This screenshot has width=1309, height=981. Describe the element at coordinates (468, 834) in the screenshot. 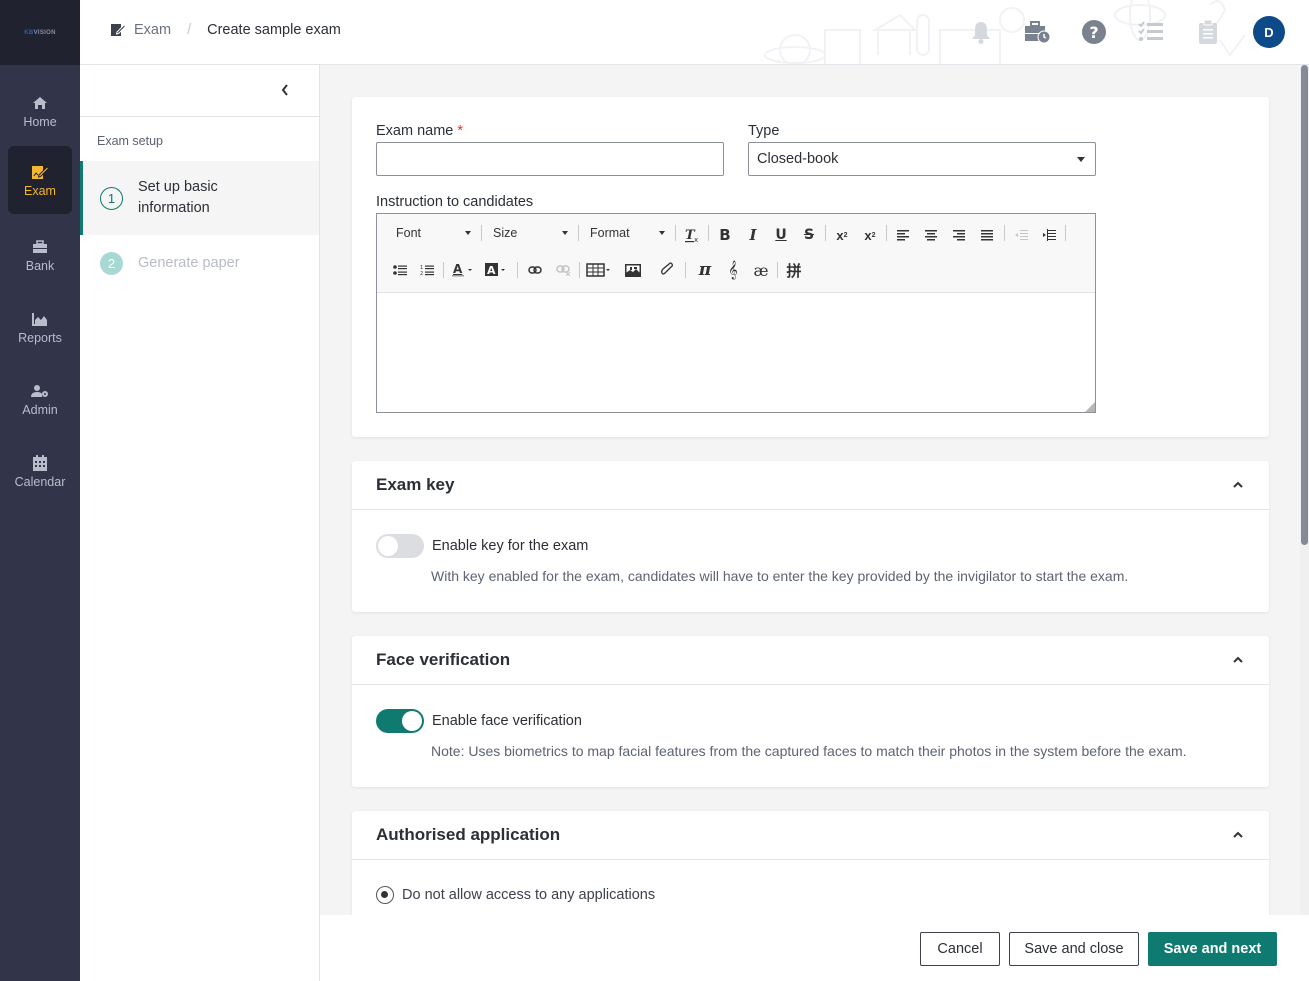

I see `authorised-application-title: Authorised application` at that location.